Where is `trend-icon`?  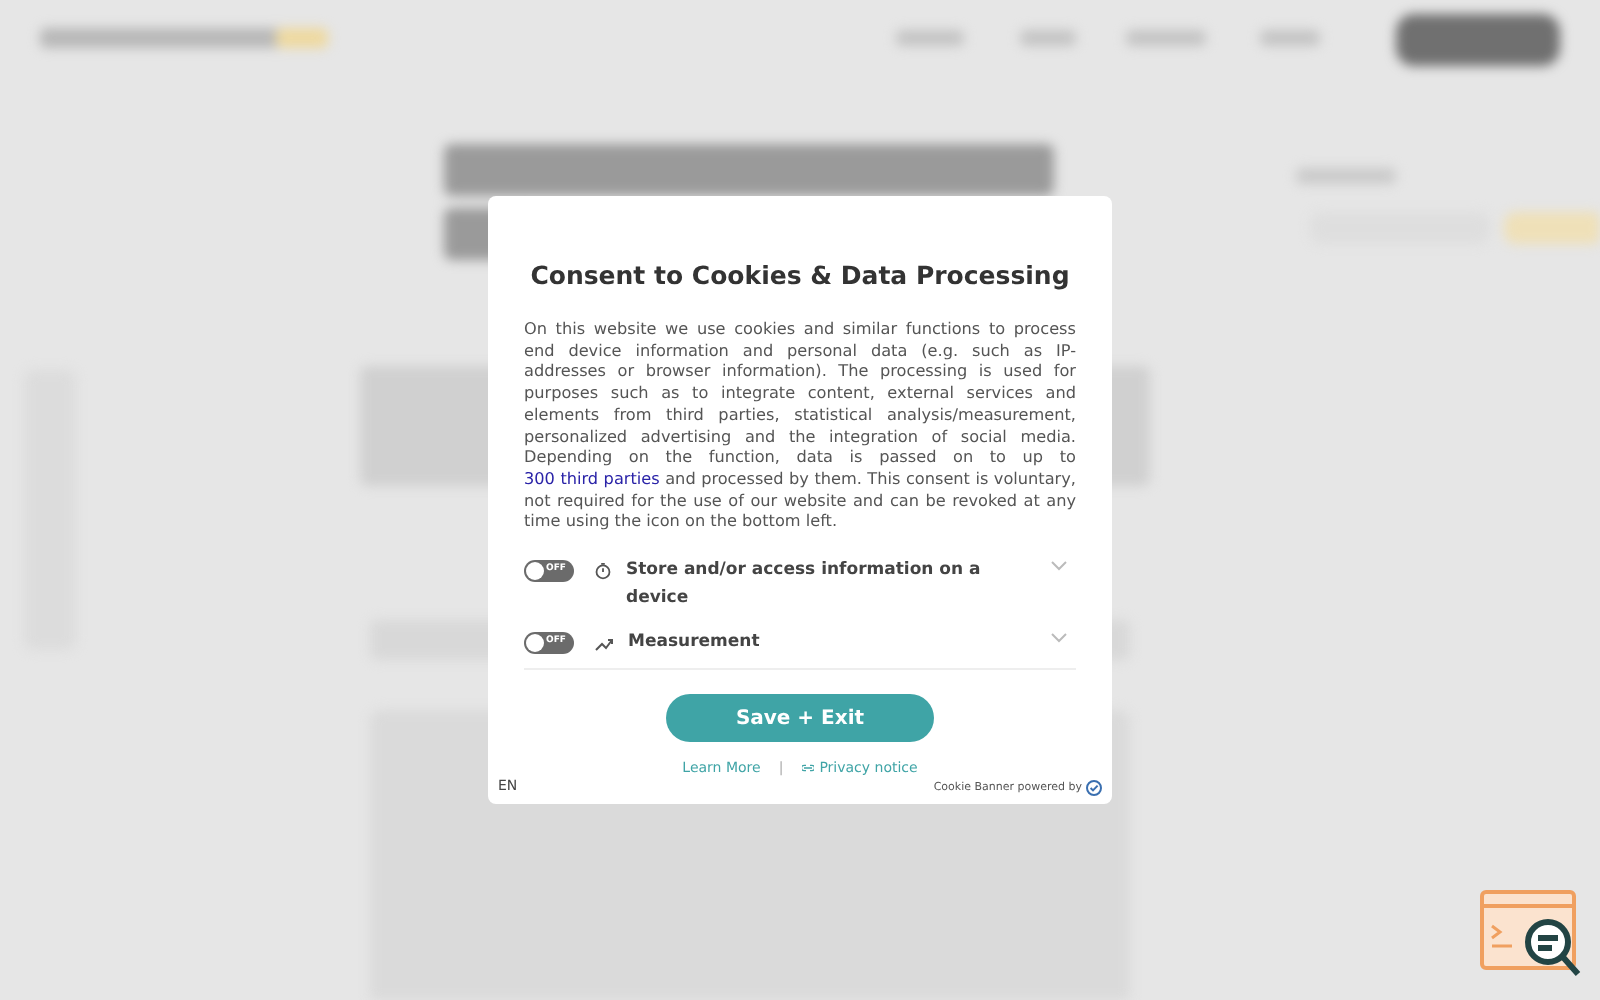 trend-icon is located at coordinates (604, 643).